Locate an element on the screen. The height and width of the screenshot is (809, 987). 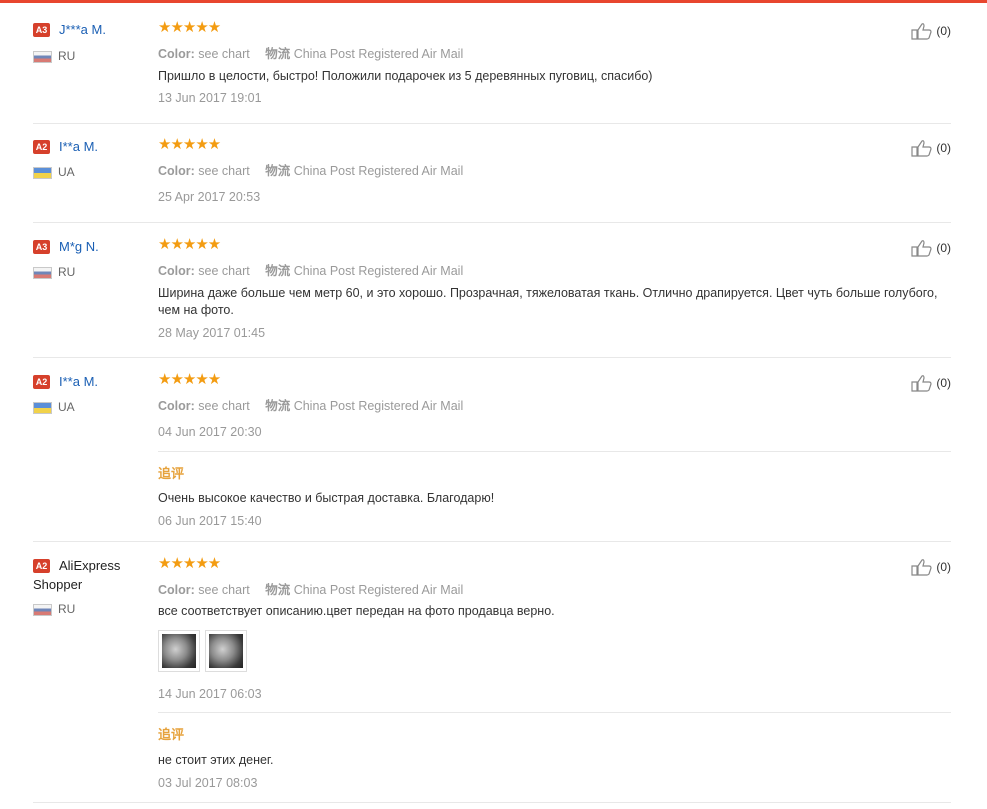
review-date: 14 Jun 2017 06:03 is located at coordinates (210, 694).